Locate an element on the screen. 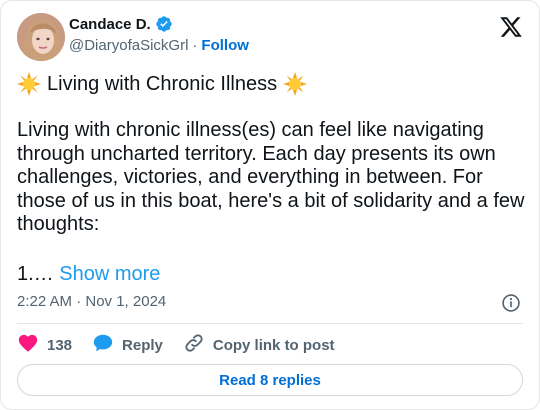  like-button: 138 is located at coordinates (44, 345).